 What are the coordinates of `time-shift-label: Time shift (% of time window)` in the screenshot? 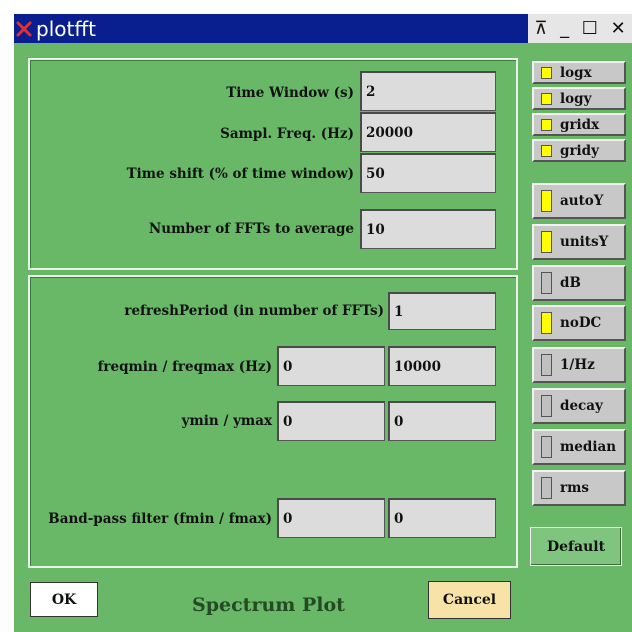 It's located at (240, 174).